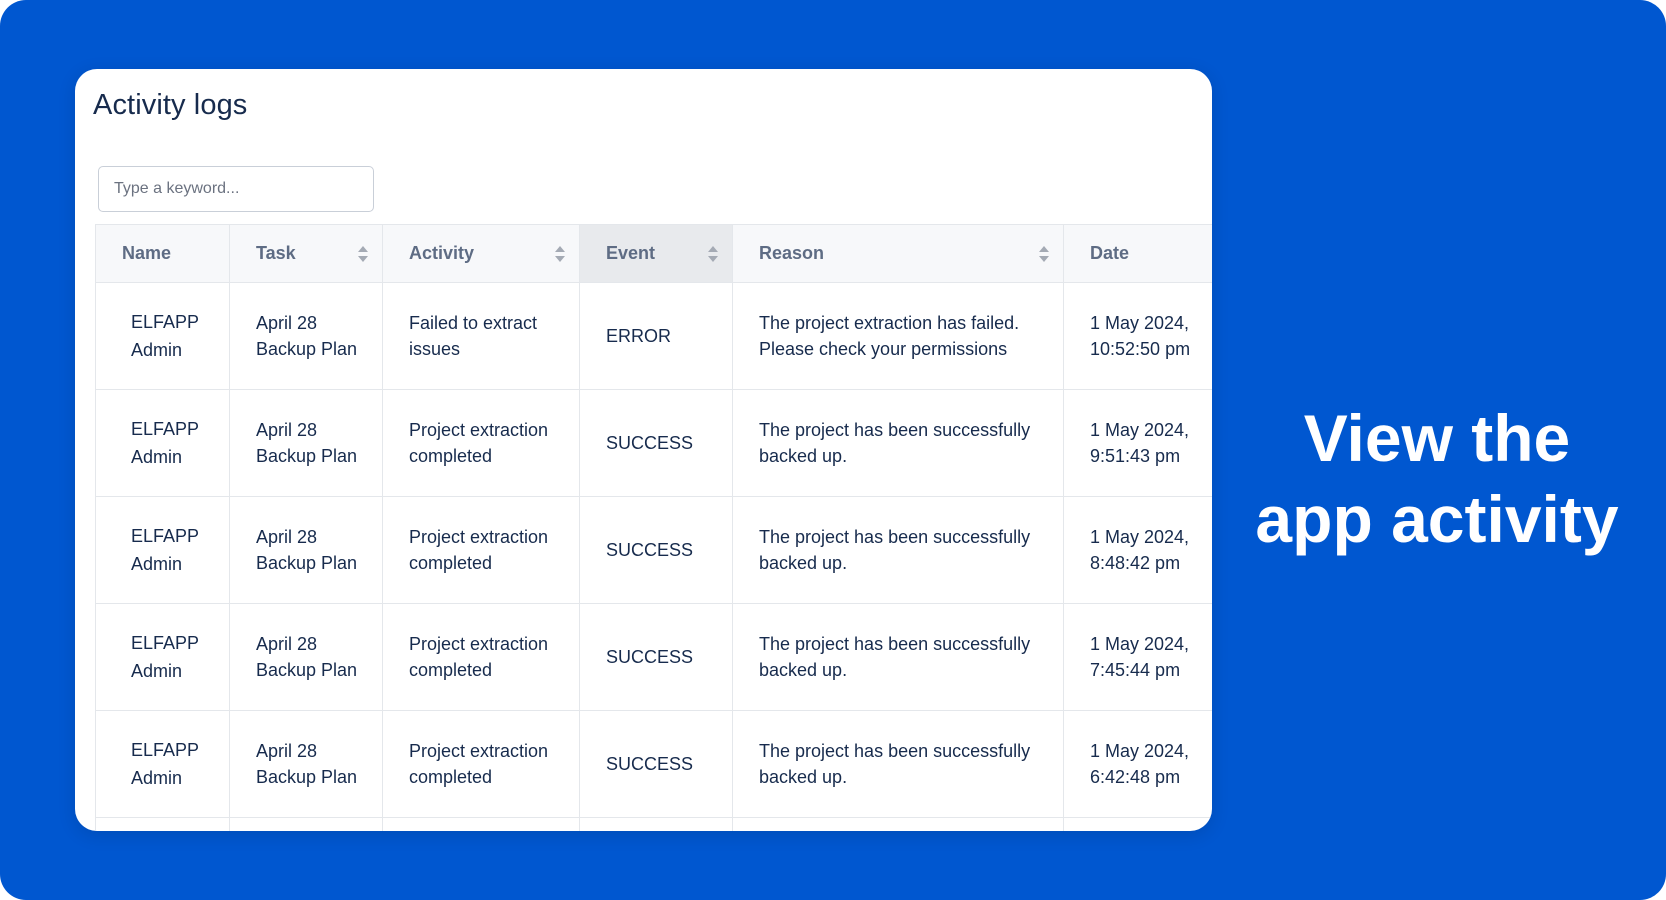 The image size is (1666, 900). What do you see at coordinates (631, 253) in the screenshot?
I see `column-header-label: Event` at bounding box center [631, 253].